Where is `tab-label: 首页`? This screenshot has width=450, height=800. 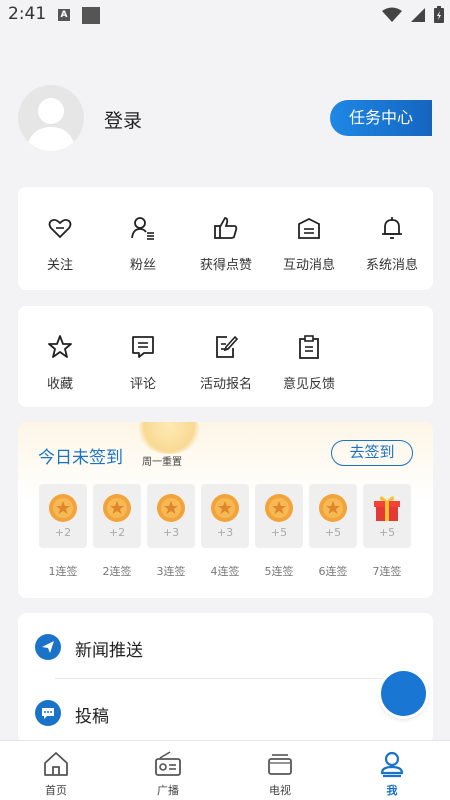 tab-label: 首页 is located at coordinates (56, 790).